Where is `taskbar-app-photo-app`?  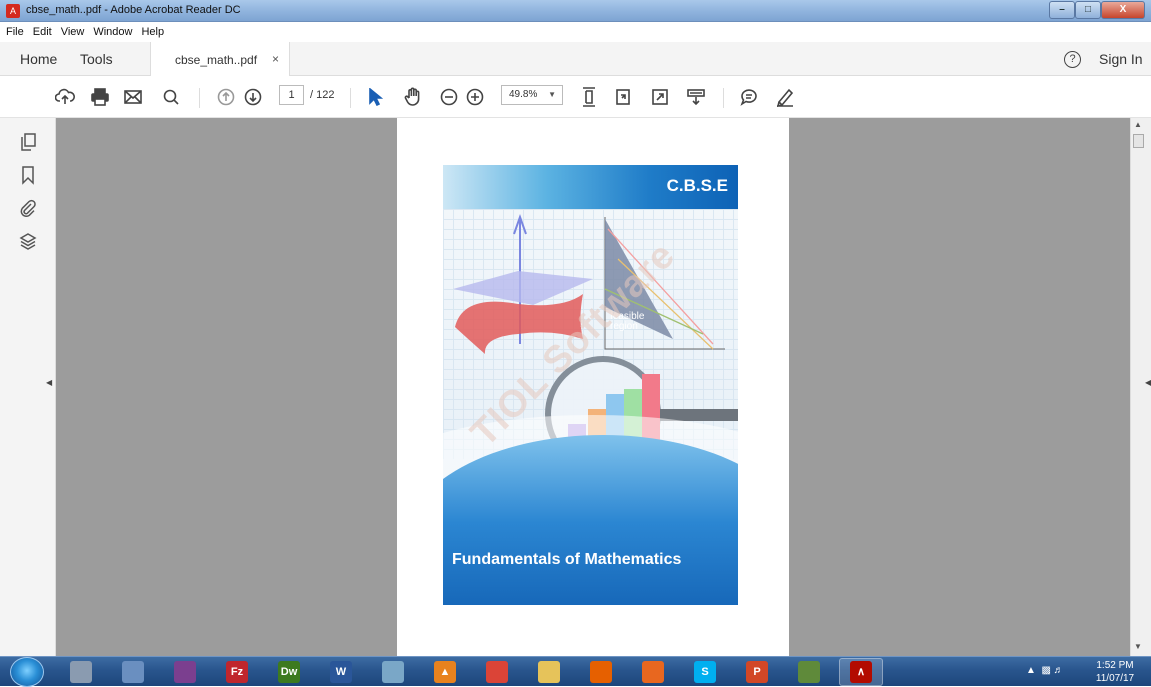 taskbar-app-photo-app is located at coordinates (809, 672).